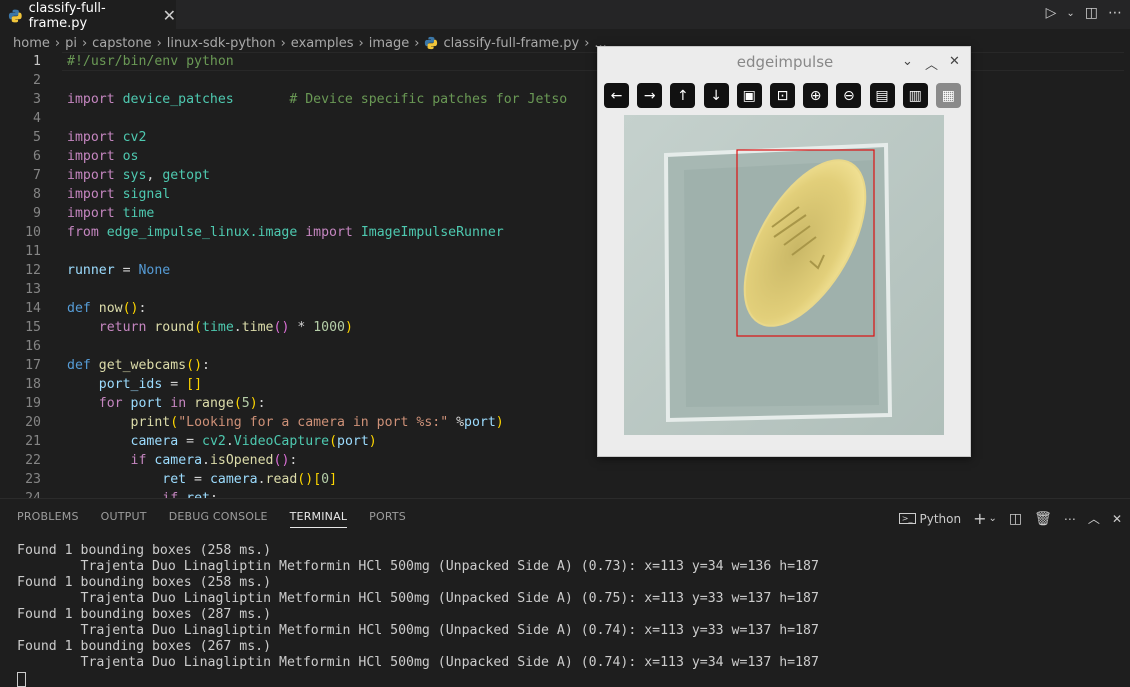  Describe the element at coordinates (202, 232) in the screenshot. I see `code-text: edge_impulse_linux.image` at that location.